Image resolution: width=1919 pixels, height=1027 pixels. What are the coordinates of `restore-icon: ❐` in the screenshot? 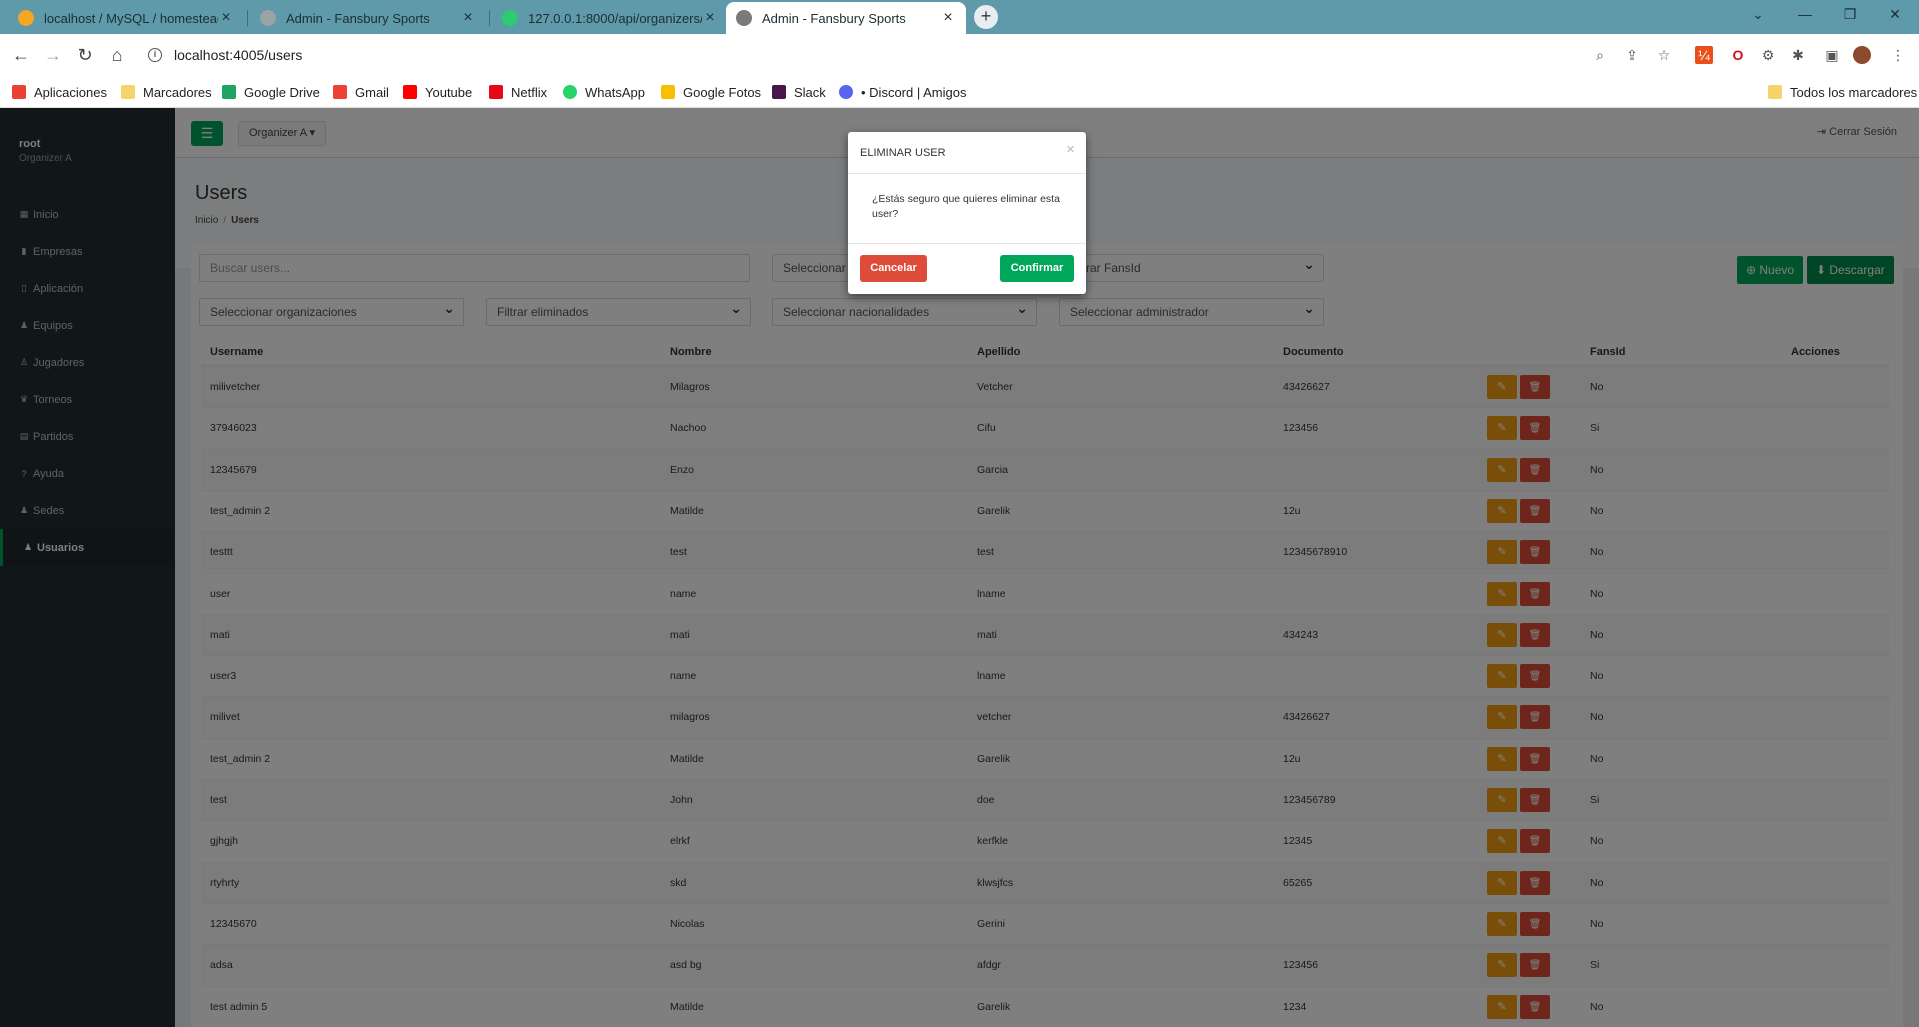 It's located at (1850, 14).